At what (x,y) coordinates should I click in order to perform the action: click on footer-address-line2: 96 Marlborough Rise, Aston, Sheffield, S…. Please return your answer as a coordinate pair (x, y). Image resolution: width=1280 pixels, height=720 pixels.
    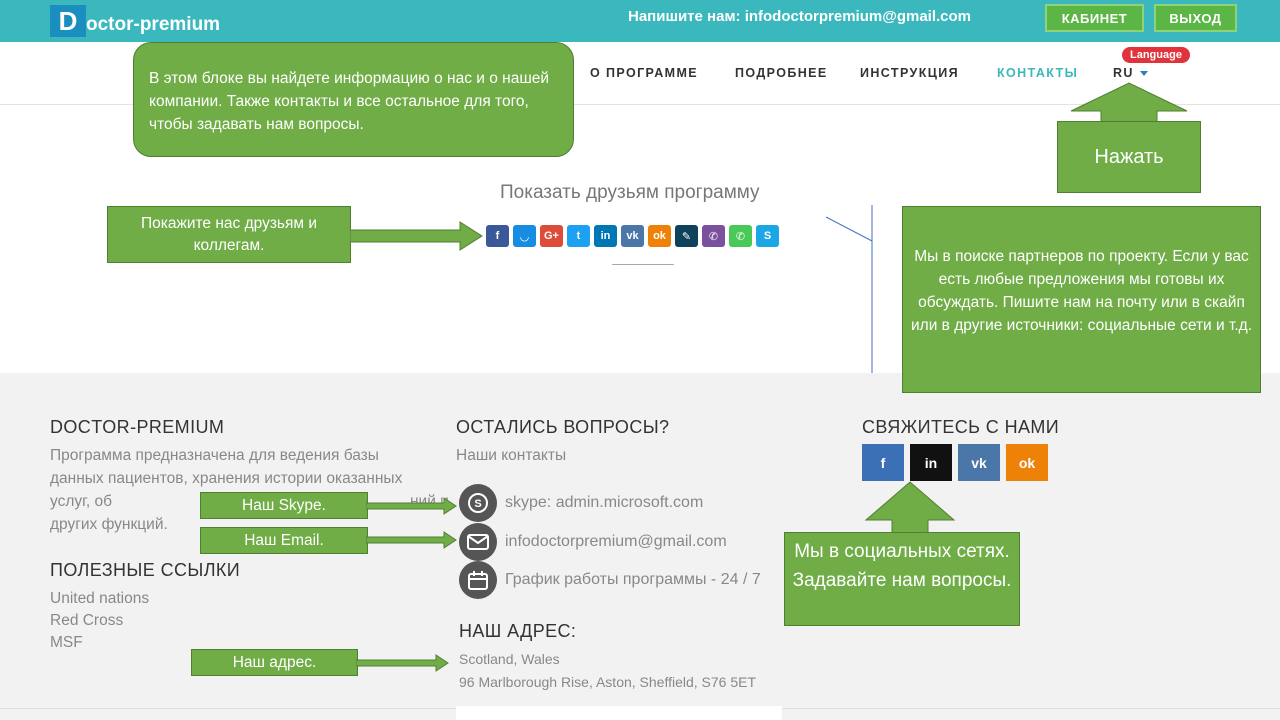
    Looking at the image, I should click on (608, 682).